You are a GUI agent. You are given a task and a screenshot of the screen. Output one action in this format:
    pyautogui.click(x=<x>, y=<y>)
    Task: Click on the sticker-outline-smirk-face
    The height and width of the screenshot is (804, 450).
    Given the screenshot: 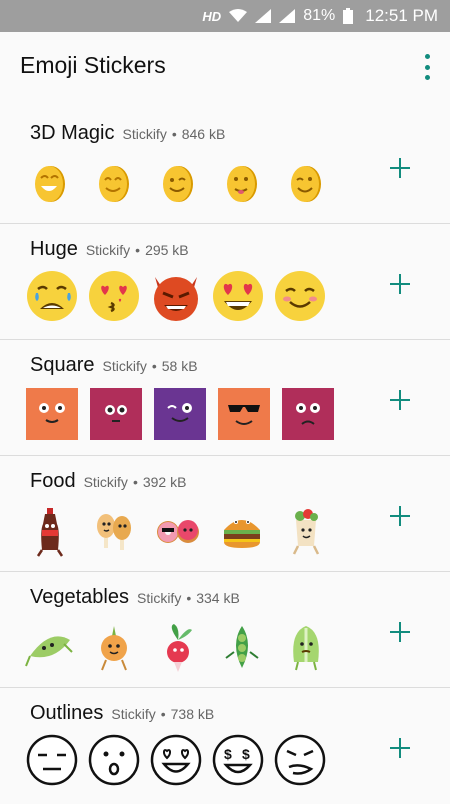 What is the action you would take?
    pyautogui.click(x=300, y=760)
    